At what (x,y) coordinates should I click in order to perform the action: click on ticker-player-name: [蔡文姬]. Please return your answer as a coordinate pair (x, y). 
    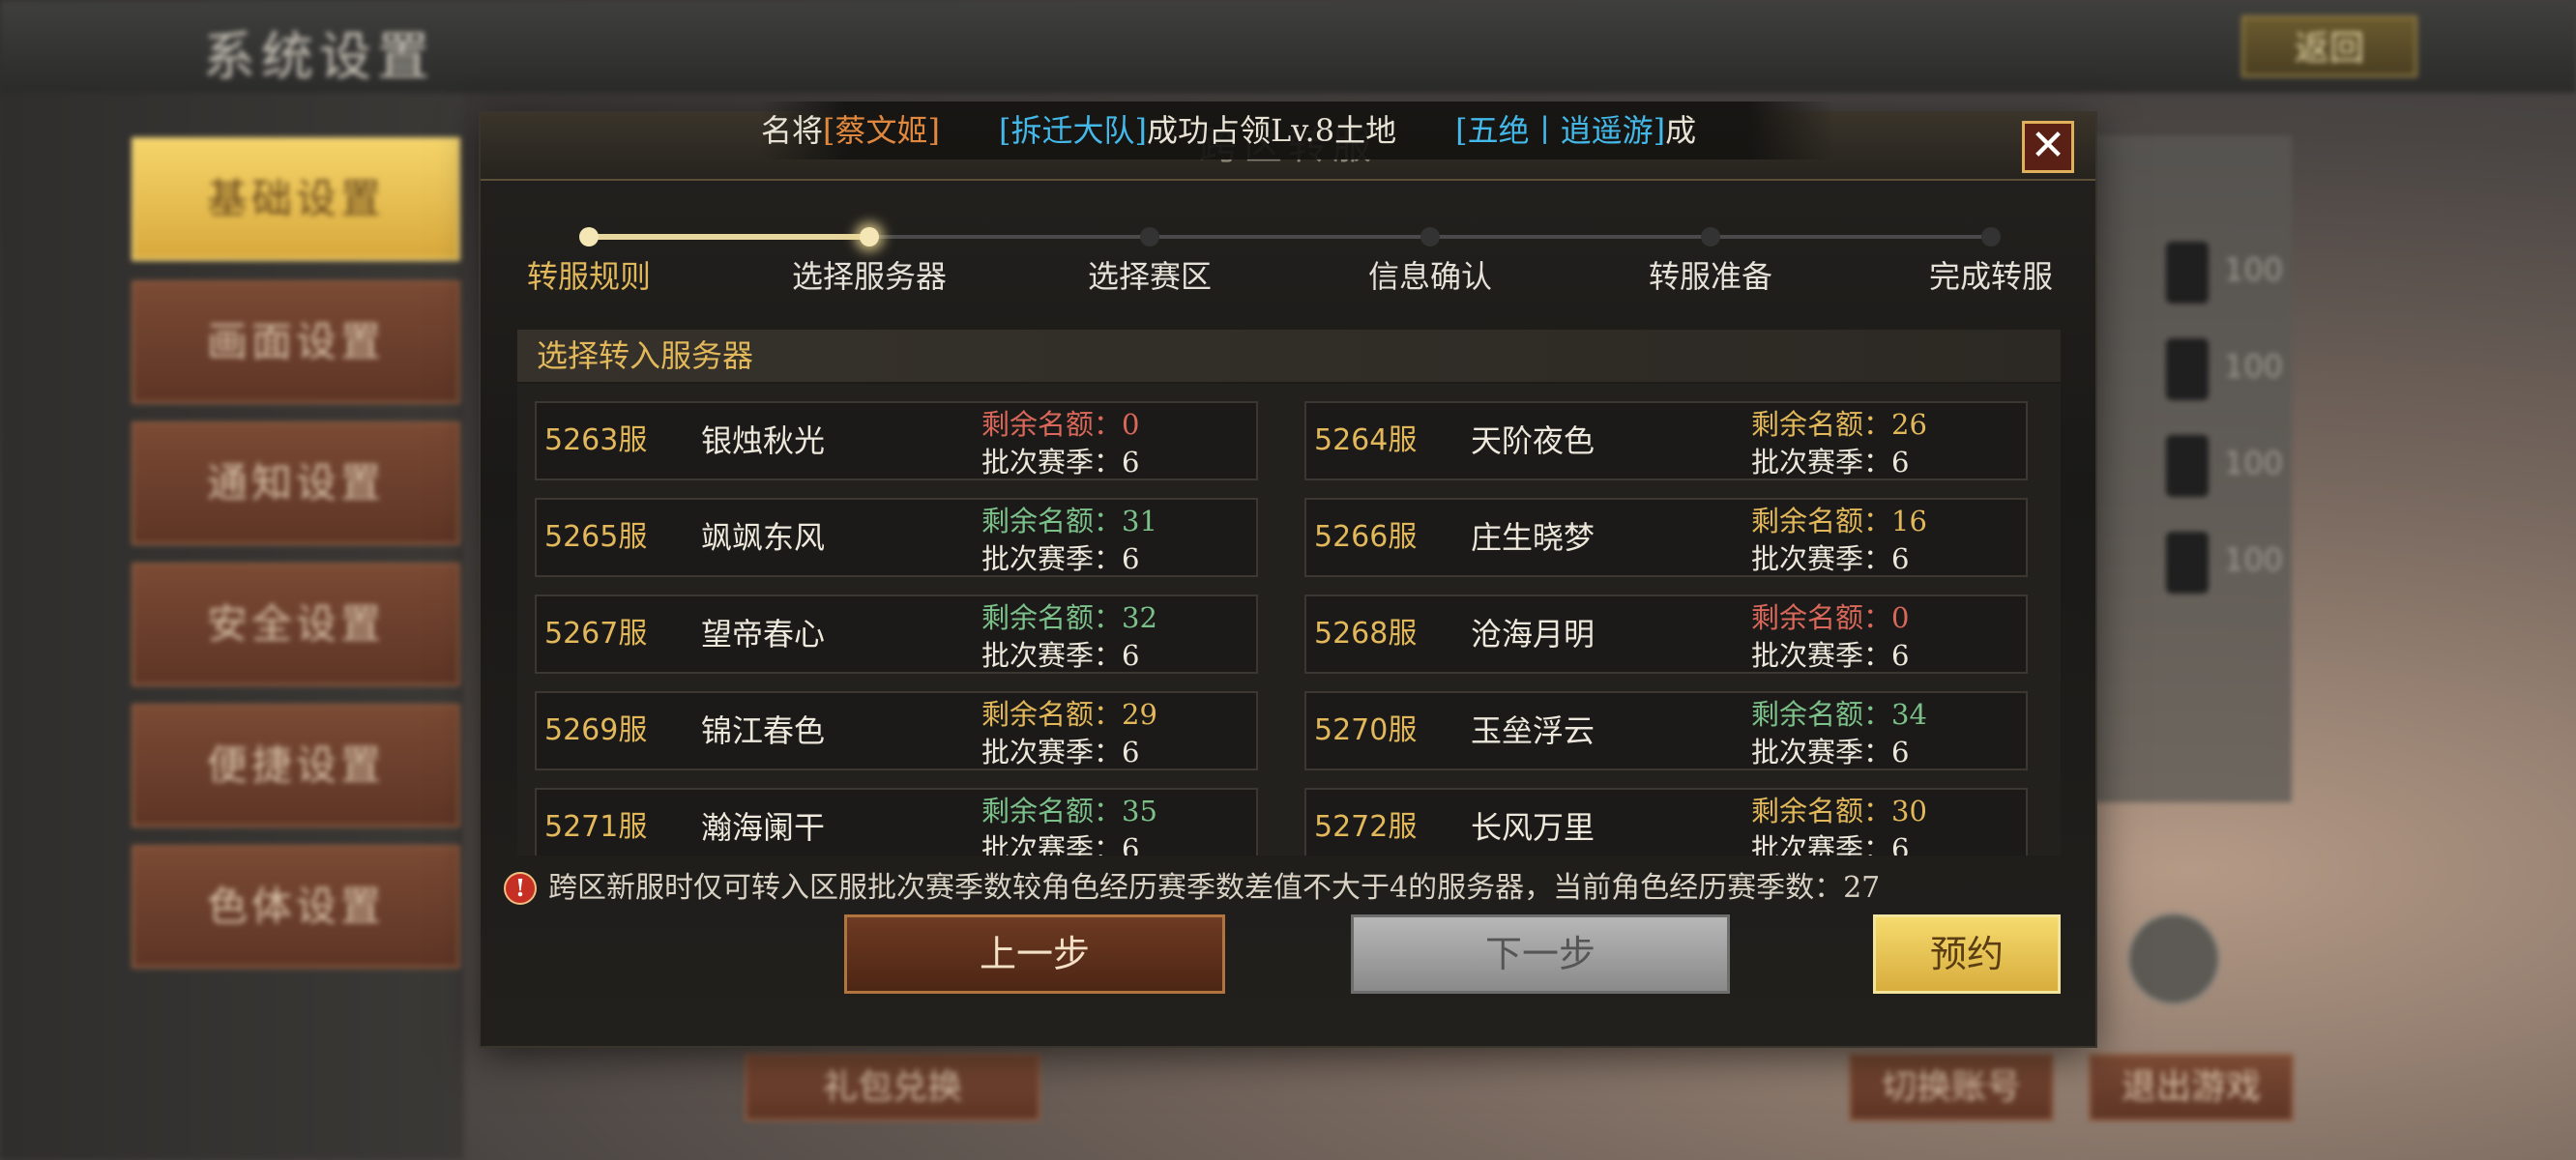
    Looking at the image, I should click on (881, 130).